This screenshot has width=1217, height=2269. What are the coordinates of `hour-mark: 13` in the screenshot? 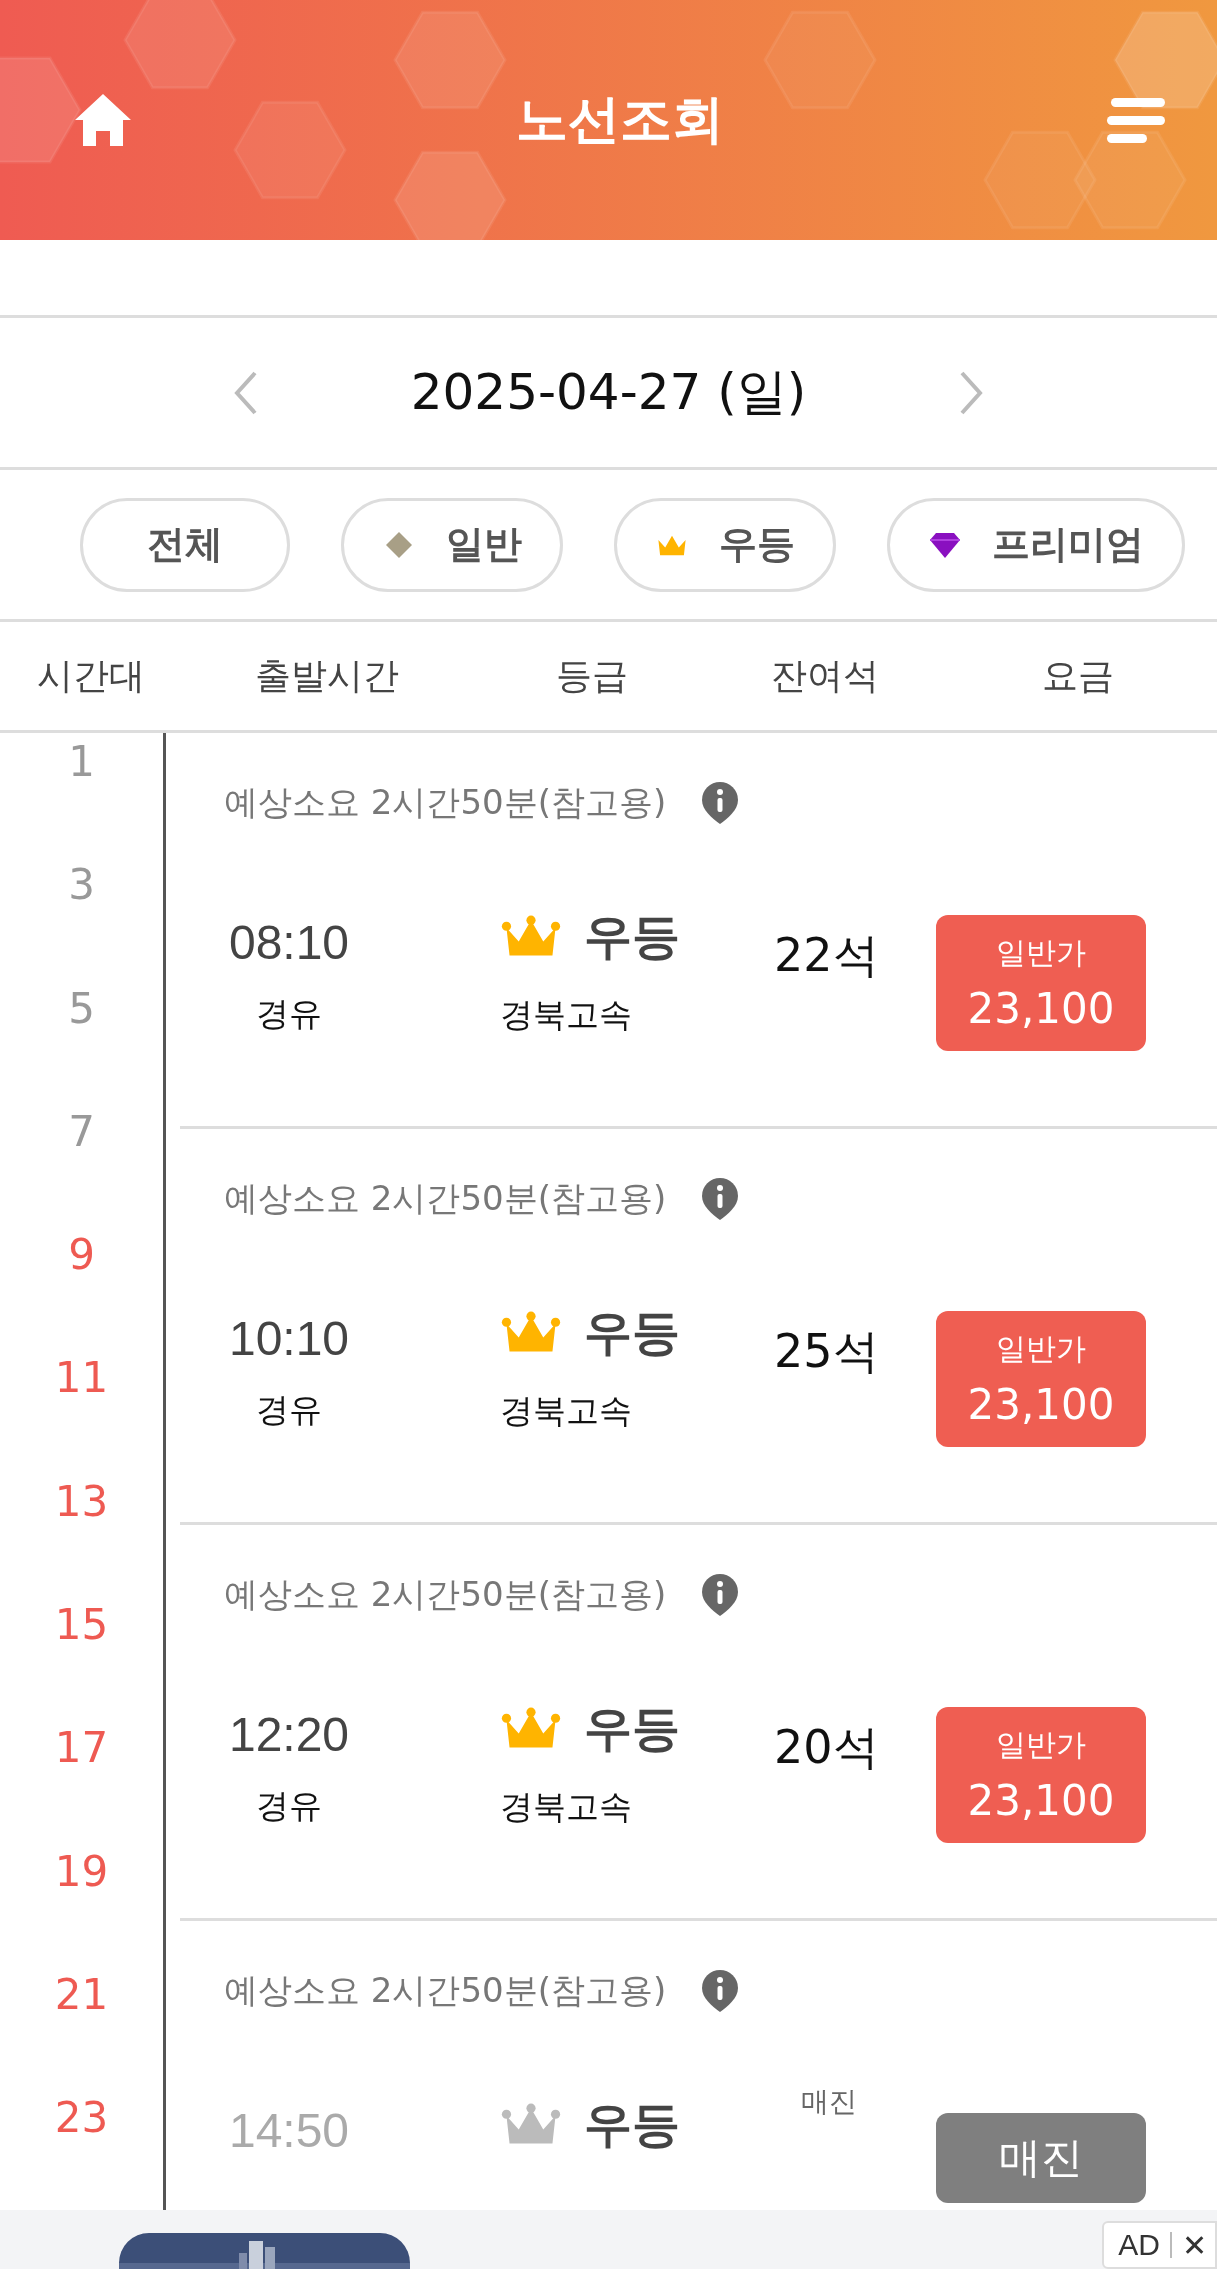 It's located at (81, 1501).